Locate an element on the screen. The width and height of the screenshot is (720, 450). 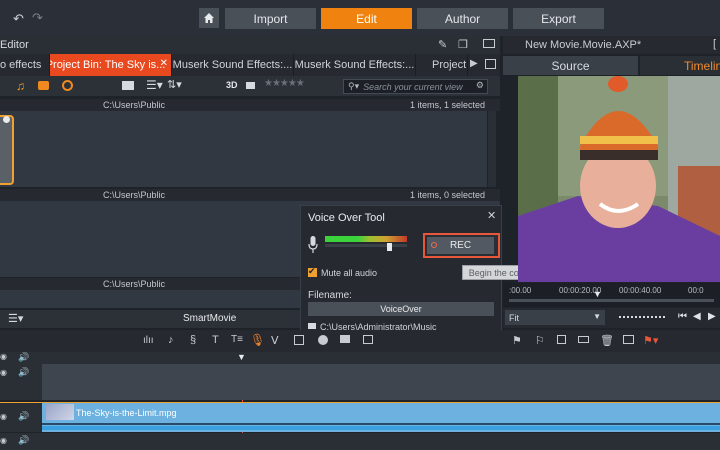
split-icon: ᐯ is located at coordinates (275, 340).